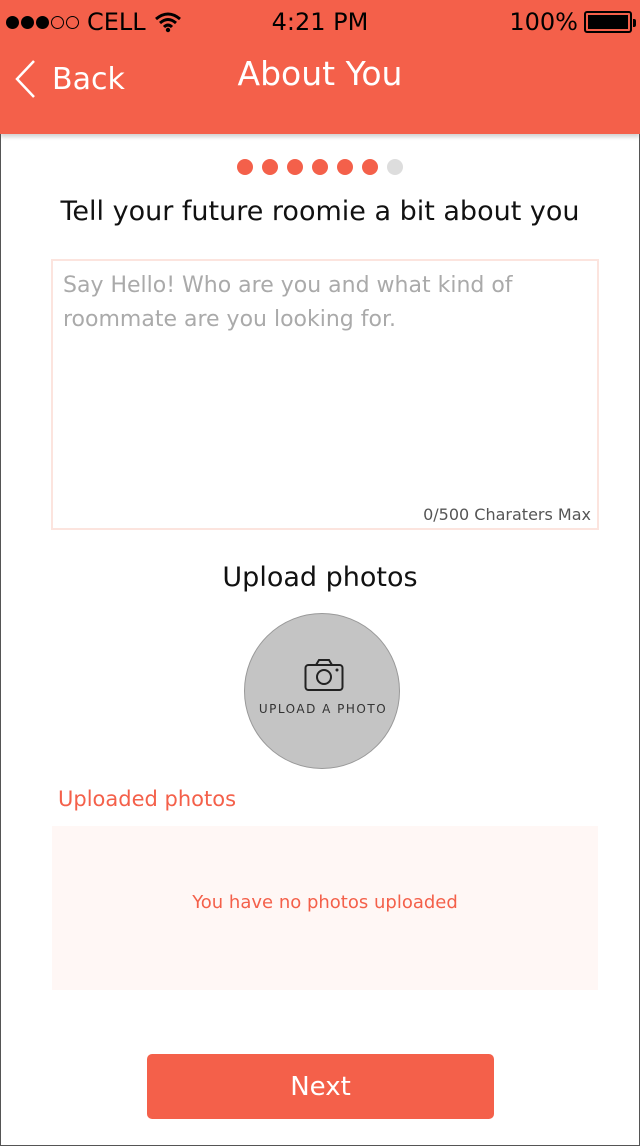 This screenshot has height=1146, width=640. Describe the element at coordinates (320, 577) in the screenshot. I see `upload-title: Upload photos` at that location.